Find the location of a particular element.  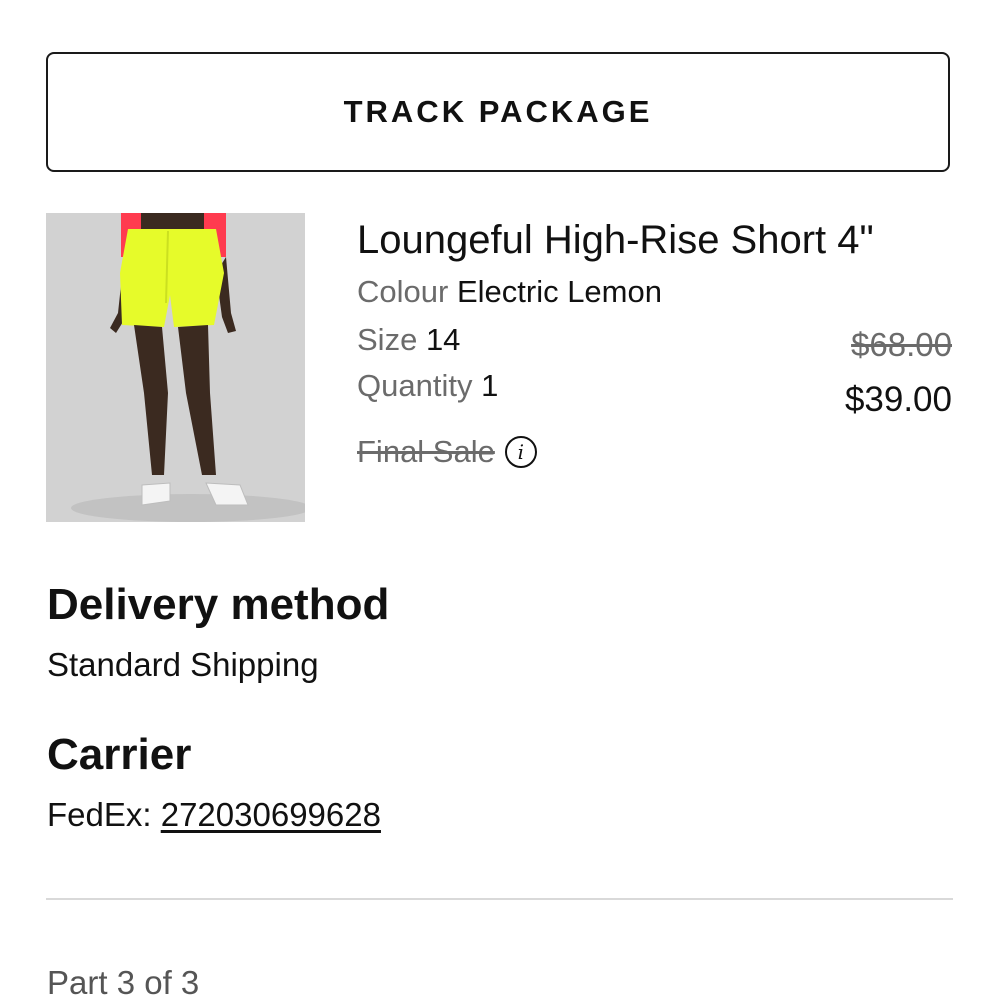

section-divider is located at coordinates (499, 899).